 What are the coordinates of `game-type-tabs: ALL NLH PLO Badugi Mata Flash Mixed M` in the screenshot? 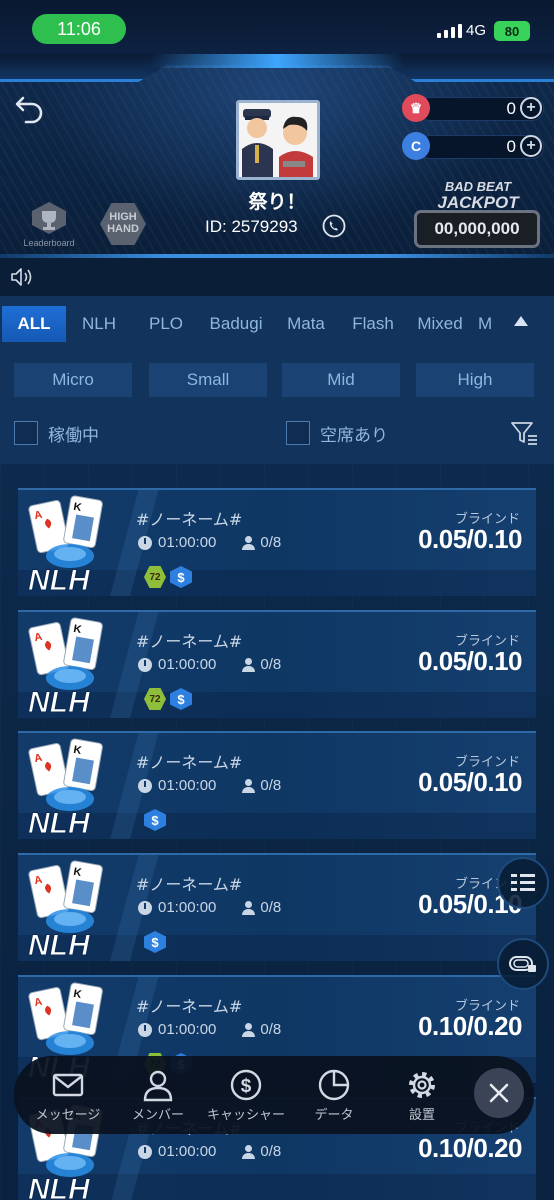 It's located at (250, 324).